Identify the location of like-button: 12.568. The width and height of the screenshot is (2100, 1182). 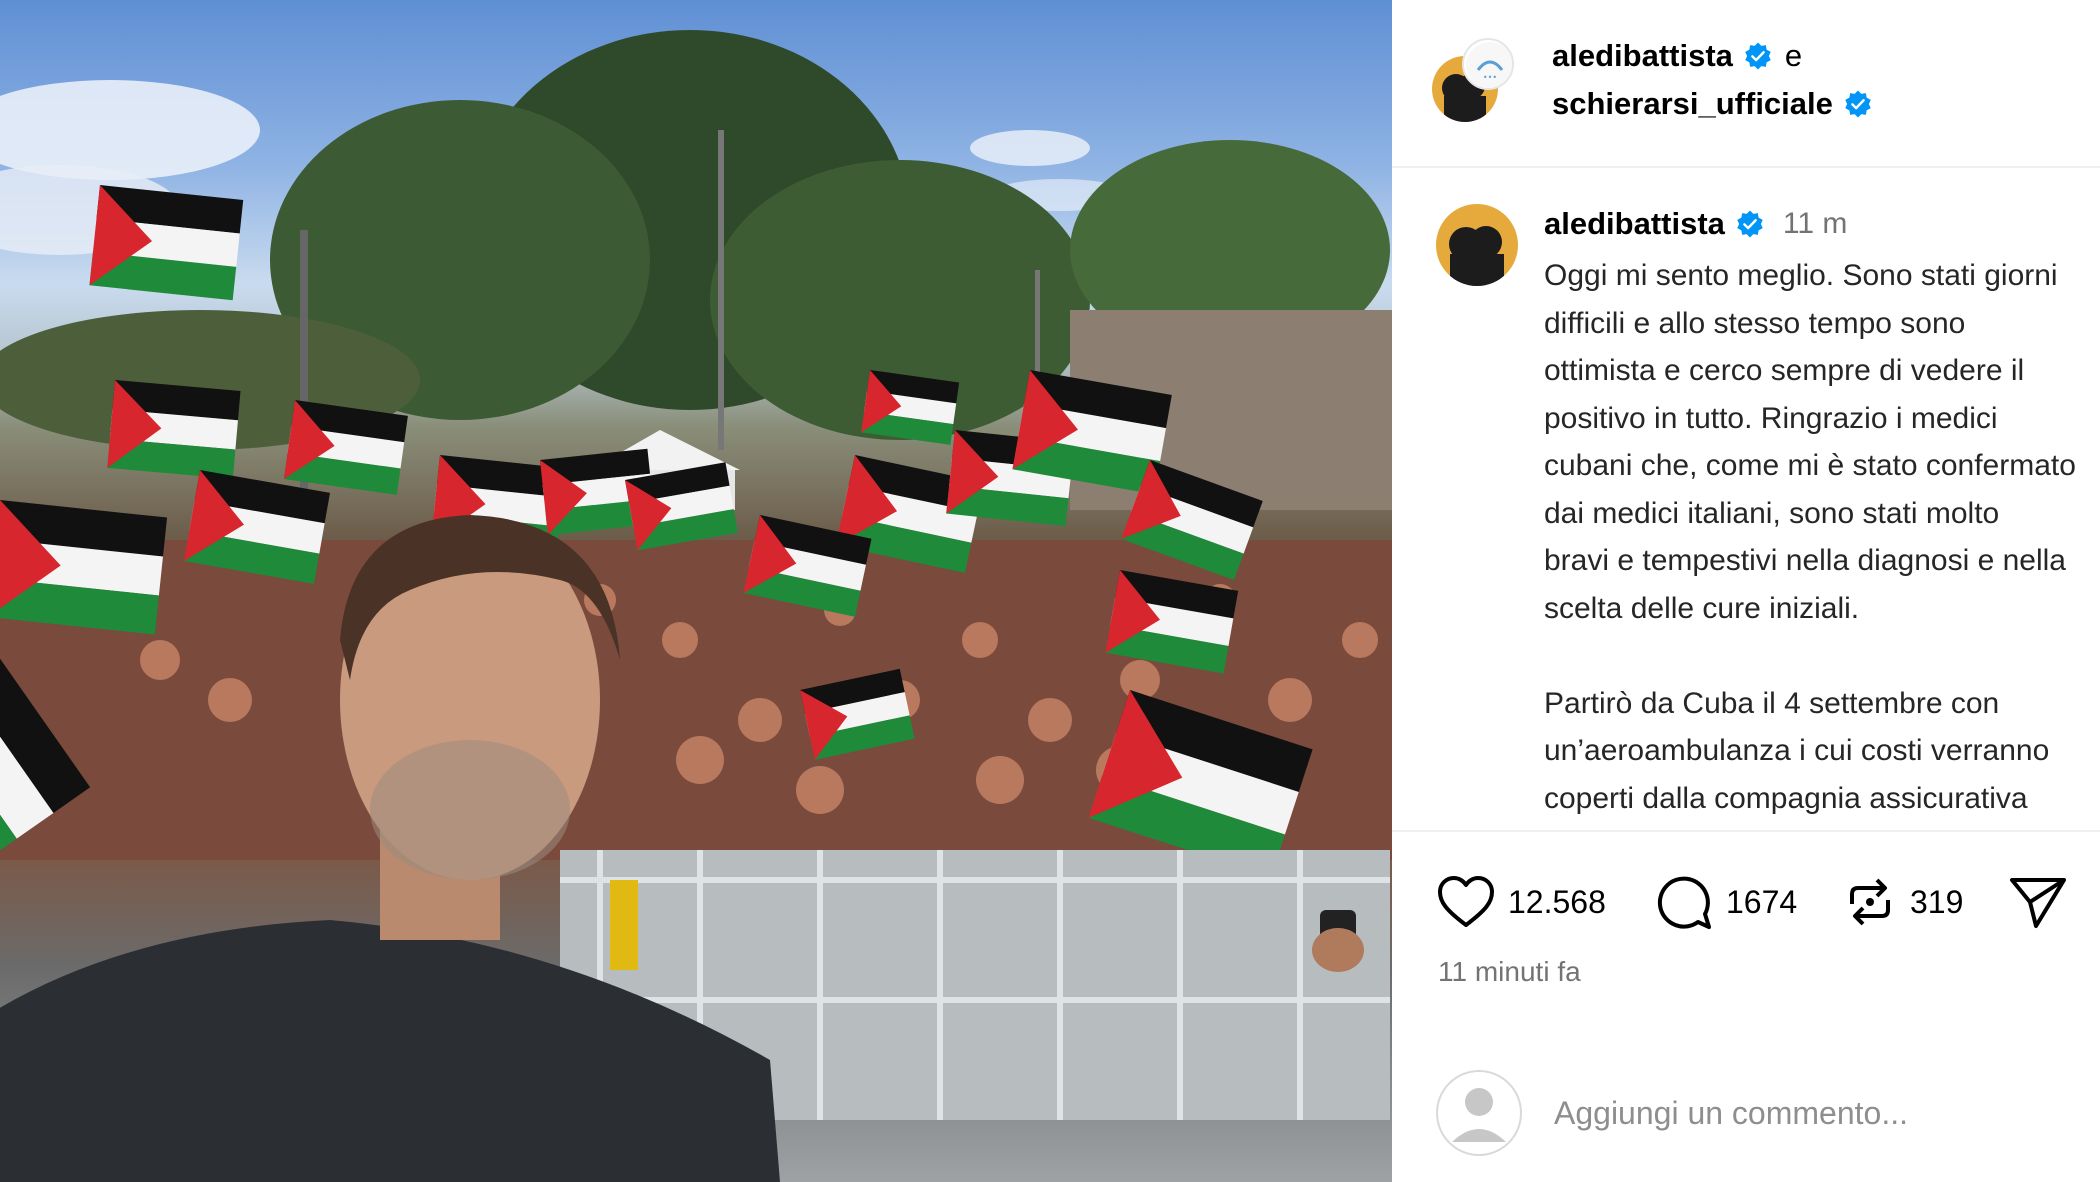
(1521, 902).